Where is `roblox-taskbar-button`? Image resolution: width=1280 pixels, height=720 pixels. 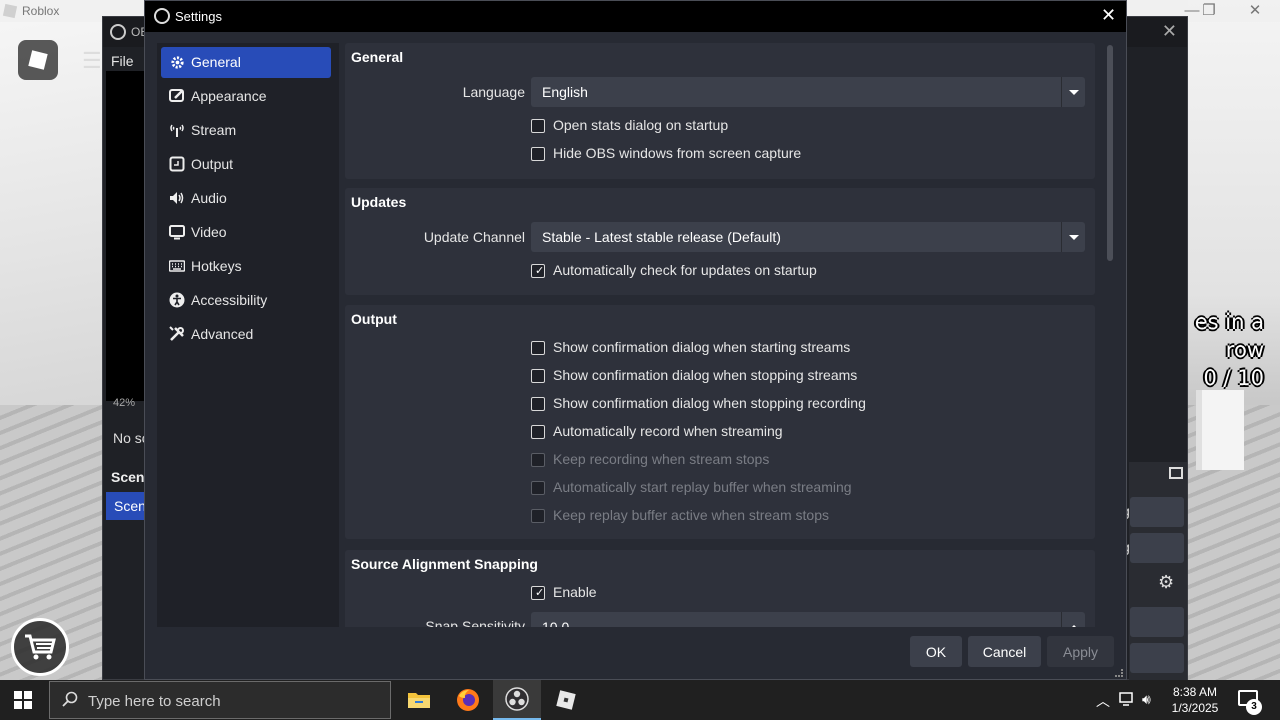 roblox-taskbar-button is located at coordinates (566, 700).